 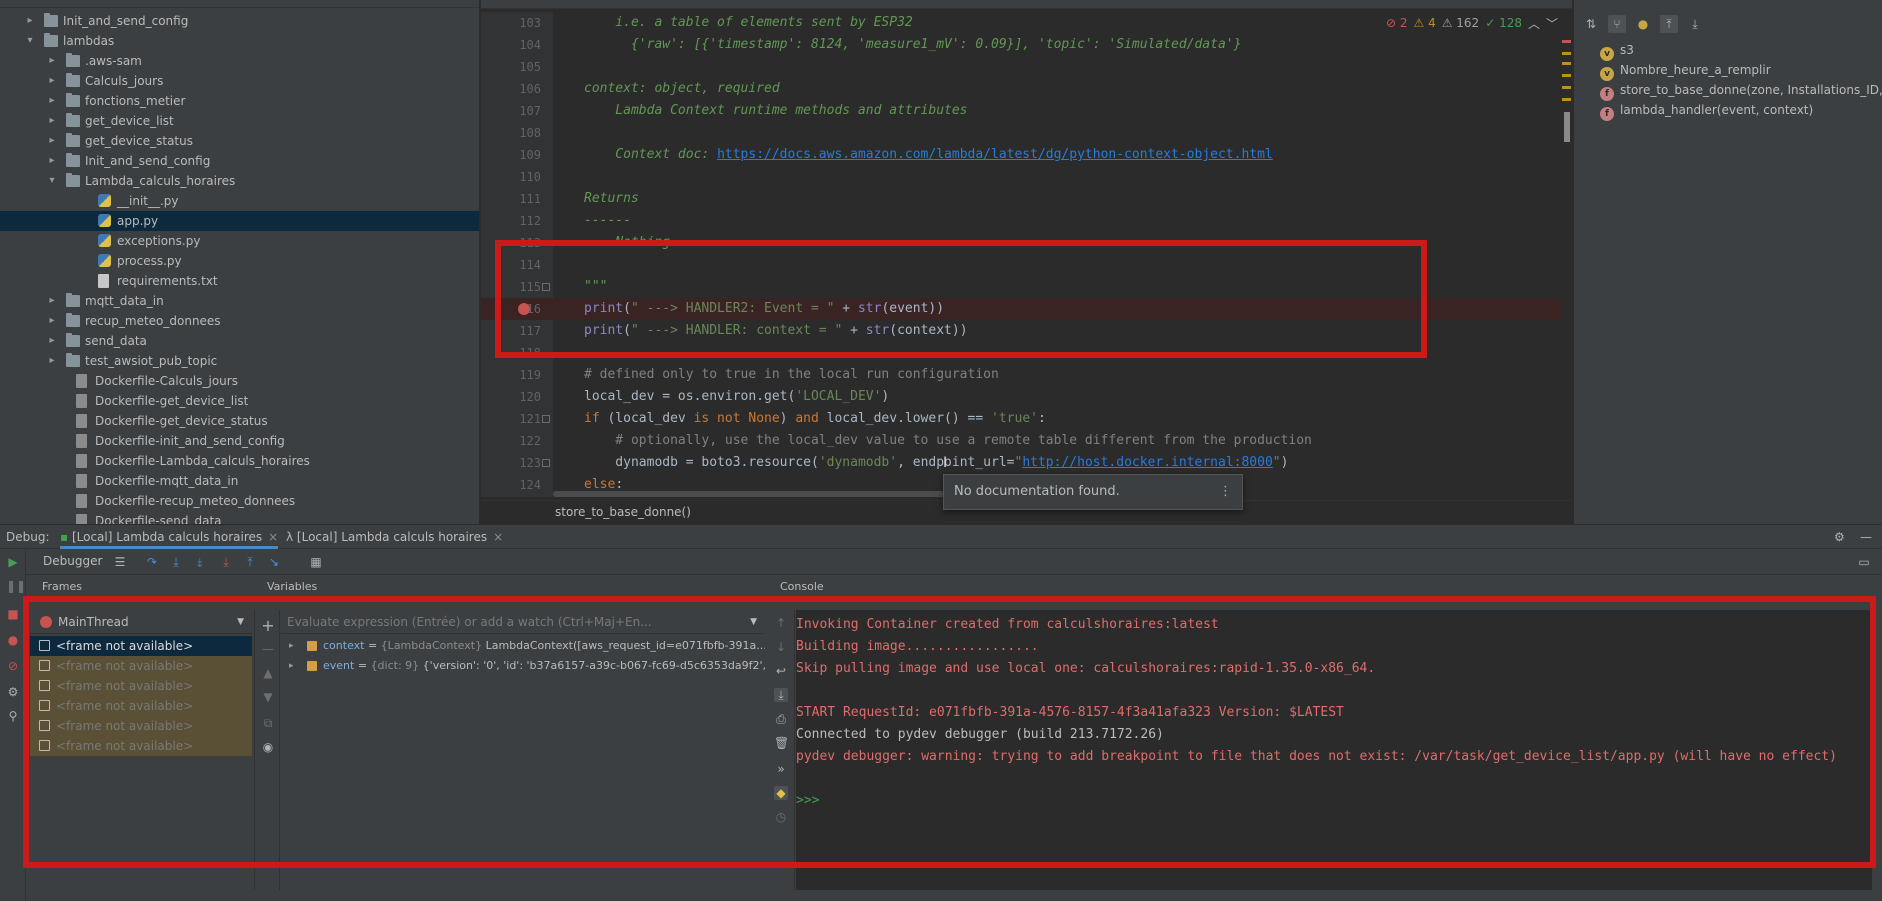 I want to click on line-number: 118, so click(x=511, y=353).